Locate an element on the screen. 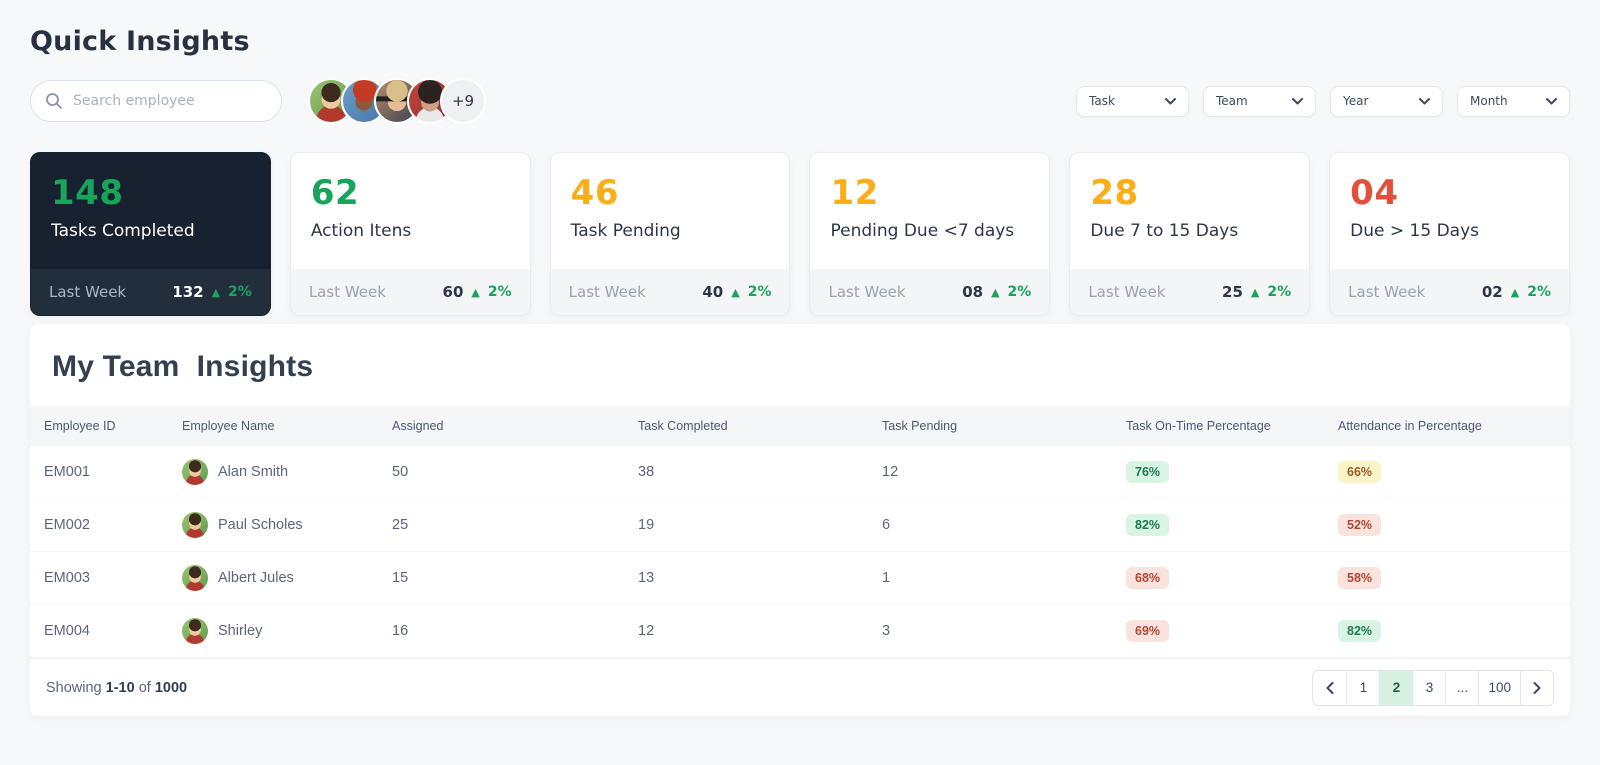 This screenshot has height=765, width=1600. page-title: Quick Insights is located at coordinates (140, 41).